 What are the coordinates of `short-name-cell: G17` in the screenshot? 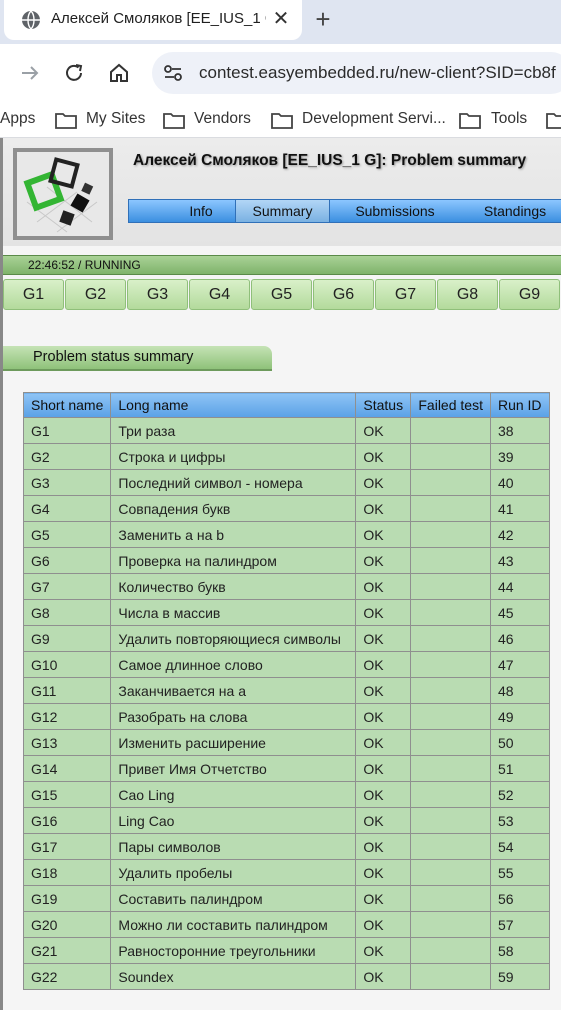 It's located at (67, 846).